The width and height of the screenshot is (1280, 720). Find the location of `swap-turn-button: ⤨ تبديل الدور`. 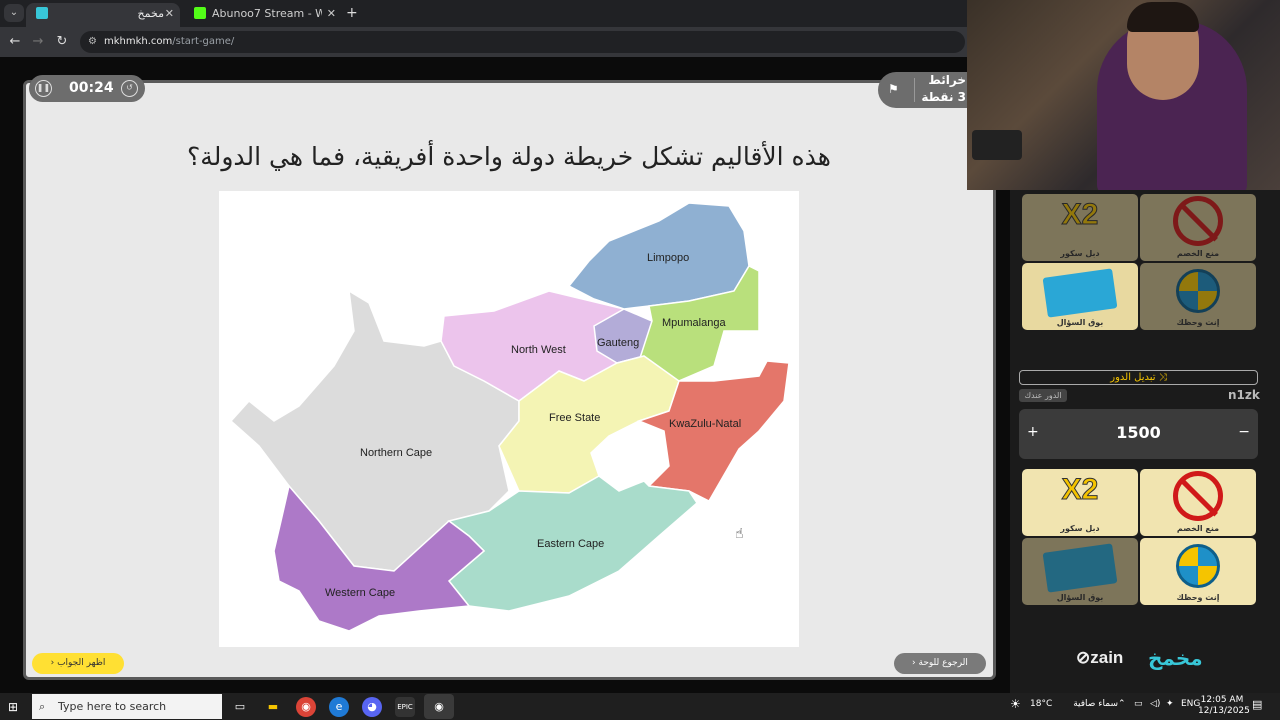

swap-turn-button: ⤨ تبديل الدور is located at coordinates (1138, 377).